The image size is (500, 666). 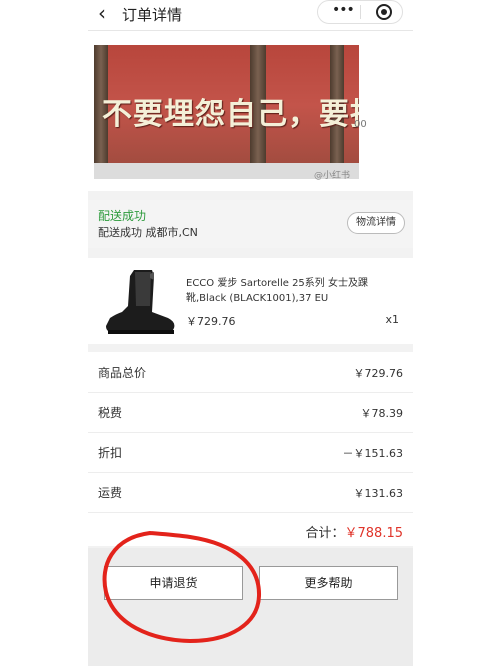 What do you see at coordinates (211, 321) in the screenshot?
I see `product-price: ￥729.76` at bounding box center [211, 321].